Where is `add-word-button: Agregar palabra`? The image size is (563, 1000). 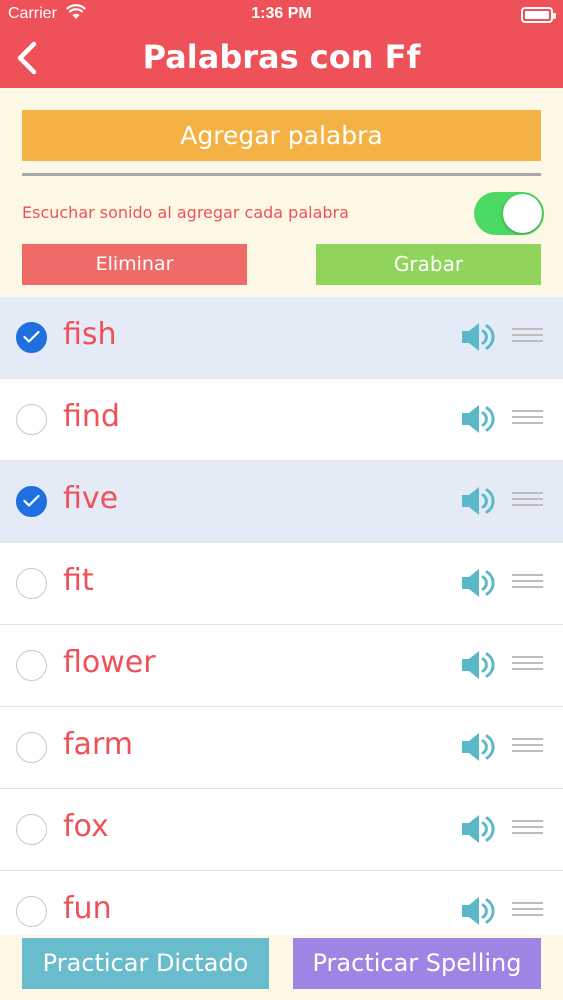 add-word-button: Agregar palabra is located at coordinates (281, 135).